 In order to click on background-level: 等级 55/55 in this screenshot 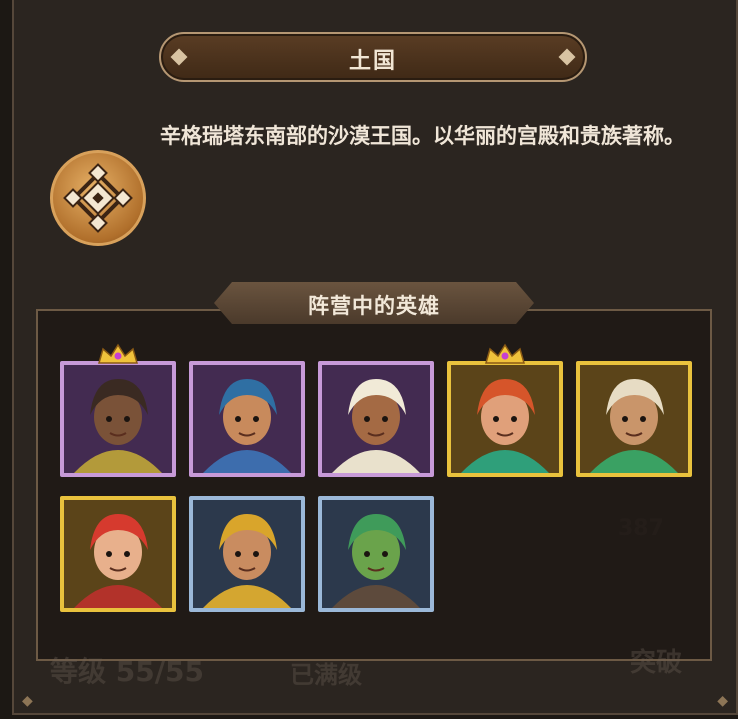, I will do `click(127, 670)`.